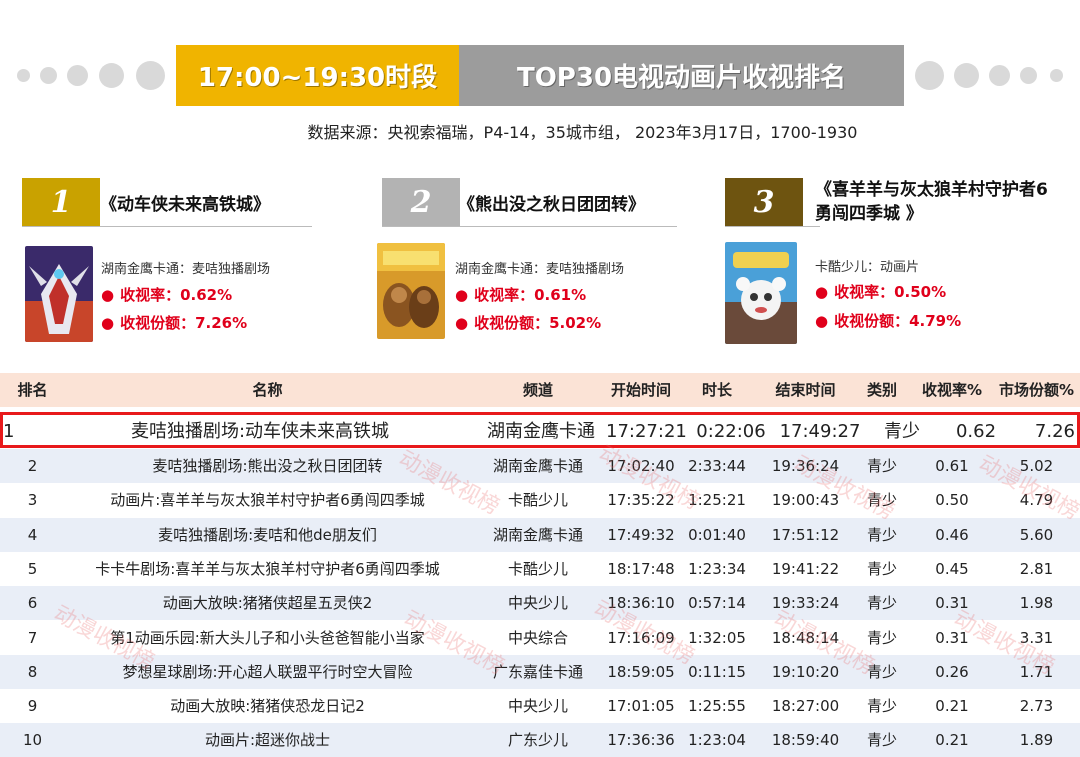 The image size is (1080, 757). I want to click on rank-3-badge: 3, so click(764, 202).